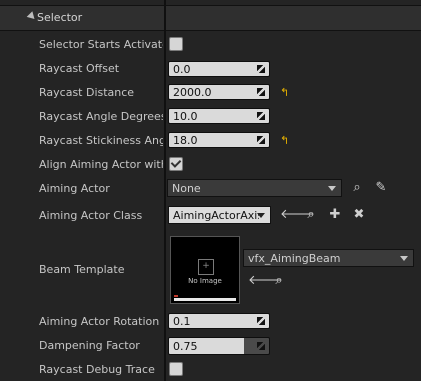 The image size is (421, 381). What do you see at coordinates (381, 188) in the screenshot?
I see `eyedropper-icon: ✎` at bounding box center [381, 188].